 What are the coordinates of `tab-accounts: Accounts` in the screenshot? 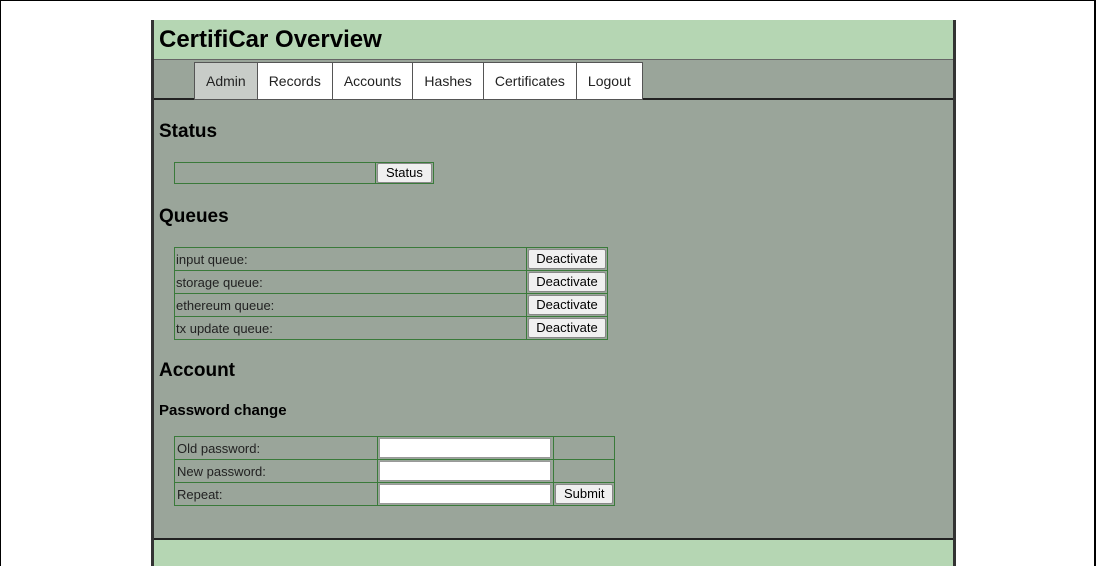 It's located at (373, 81).